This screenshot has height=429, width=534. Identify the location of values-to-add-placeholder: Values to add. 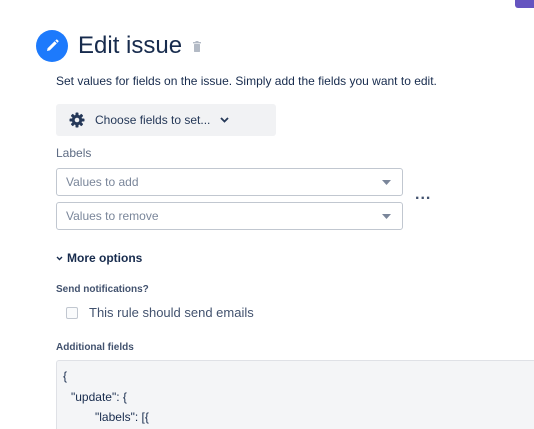
(102, 182).